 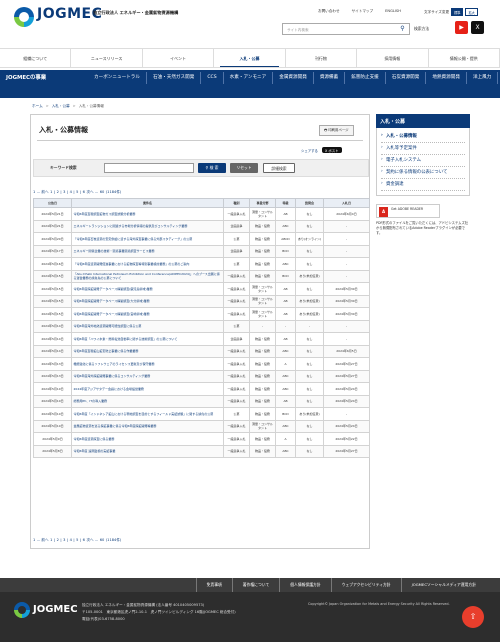 What do you see at coordinates (149, 168) in the screenshot?
I see `keyword-input` at bounding box center [149, 168].